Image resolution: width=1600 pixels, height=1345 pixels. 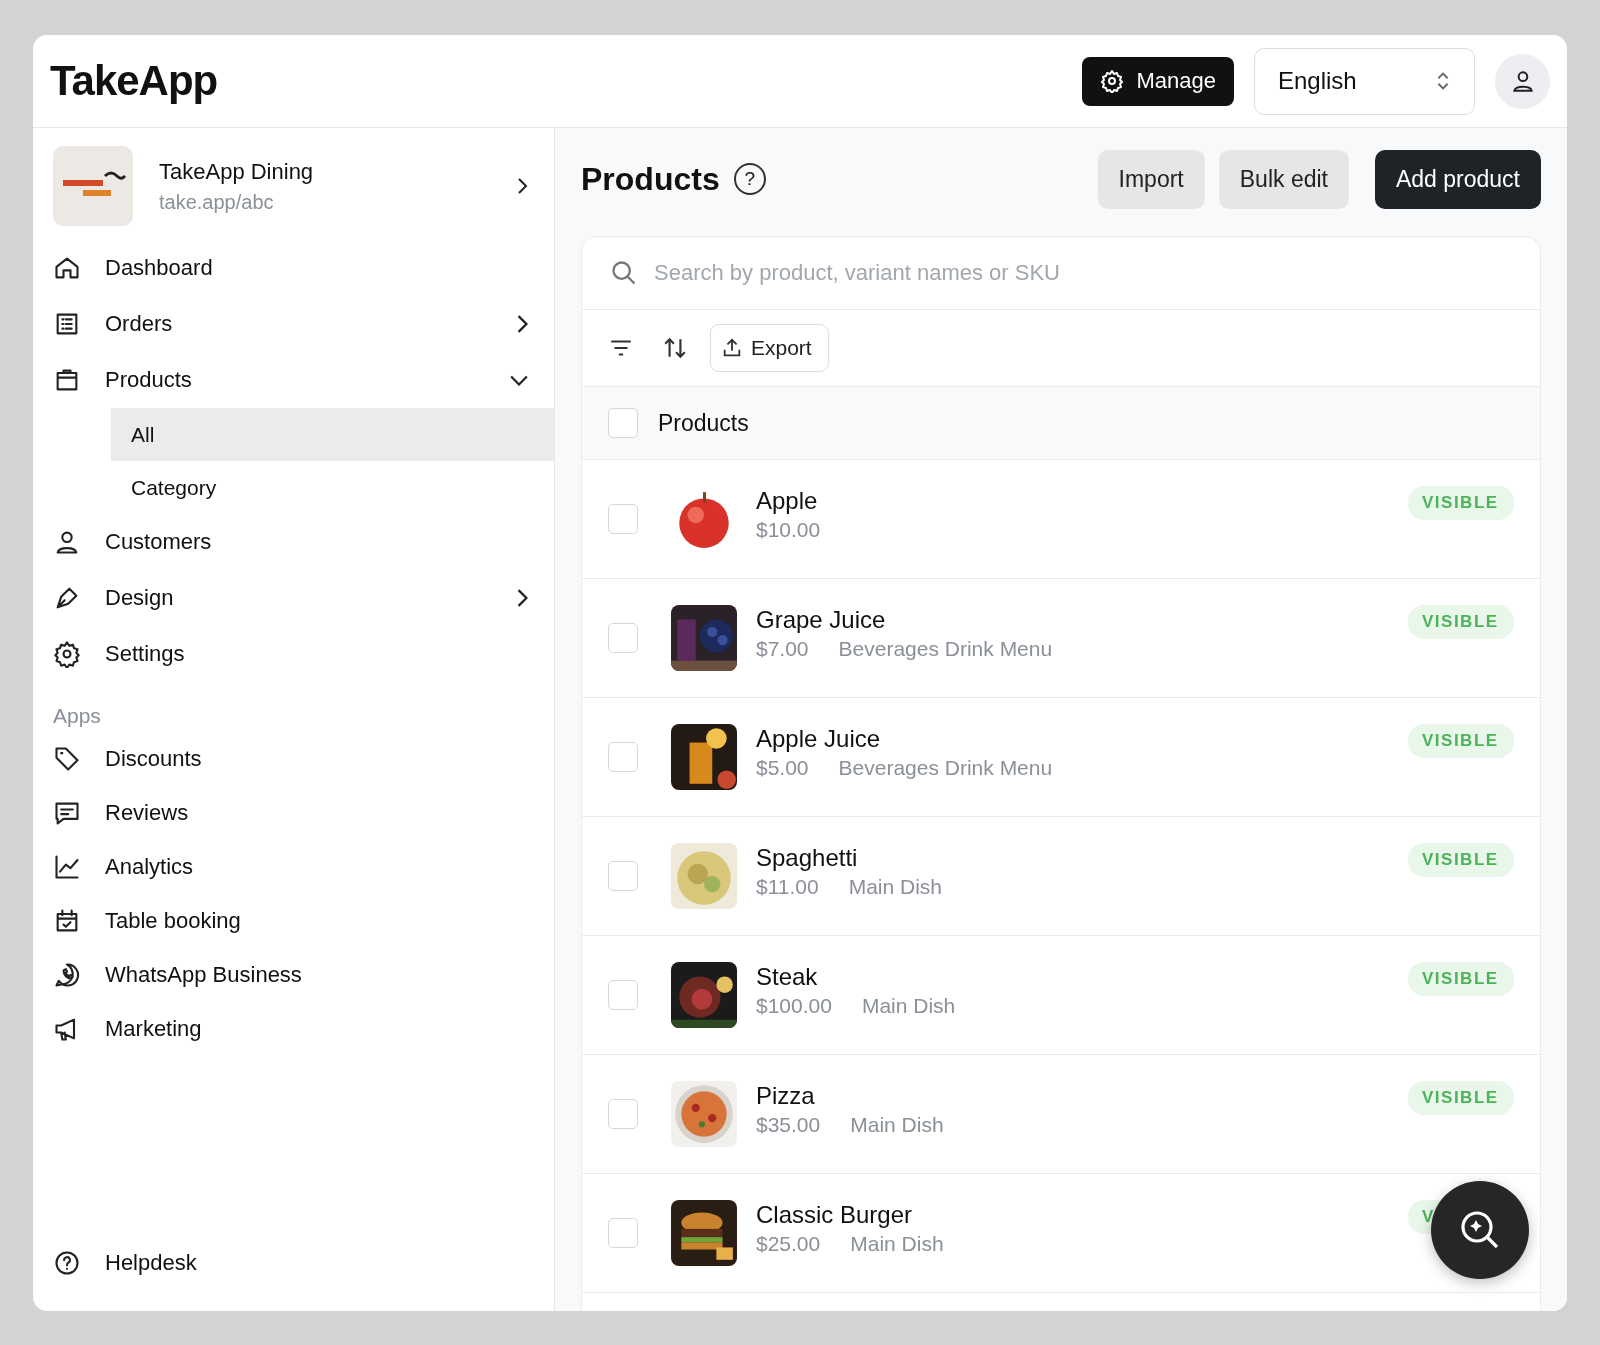 I want to click on chevron-down-icon, so click(x=519, y=380).